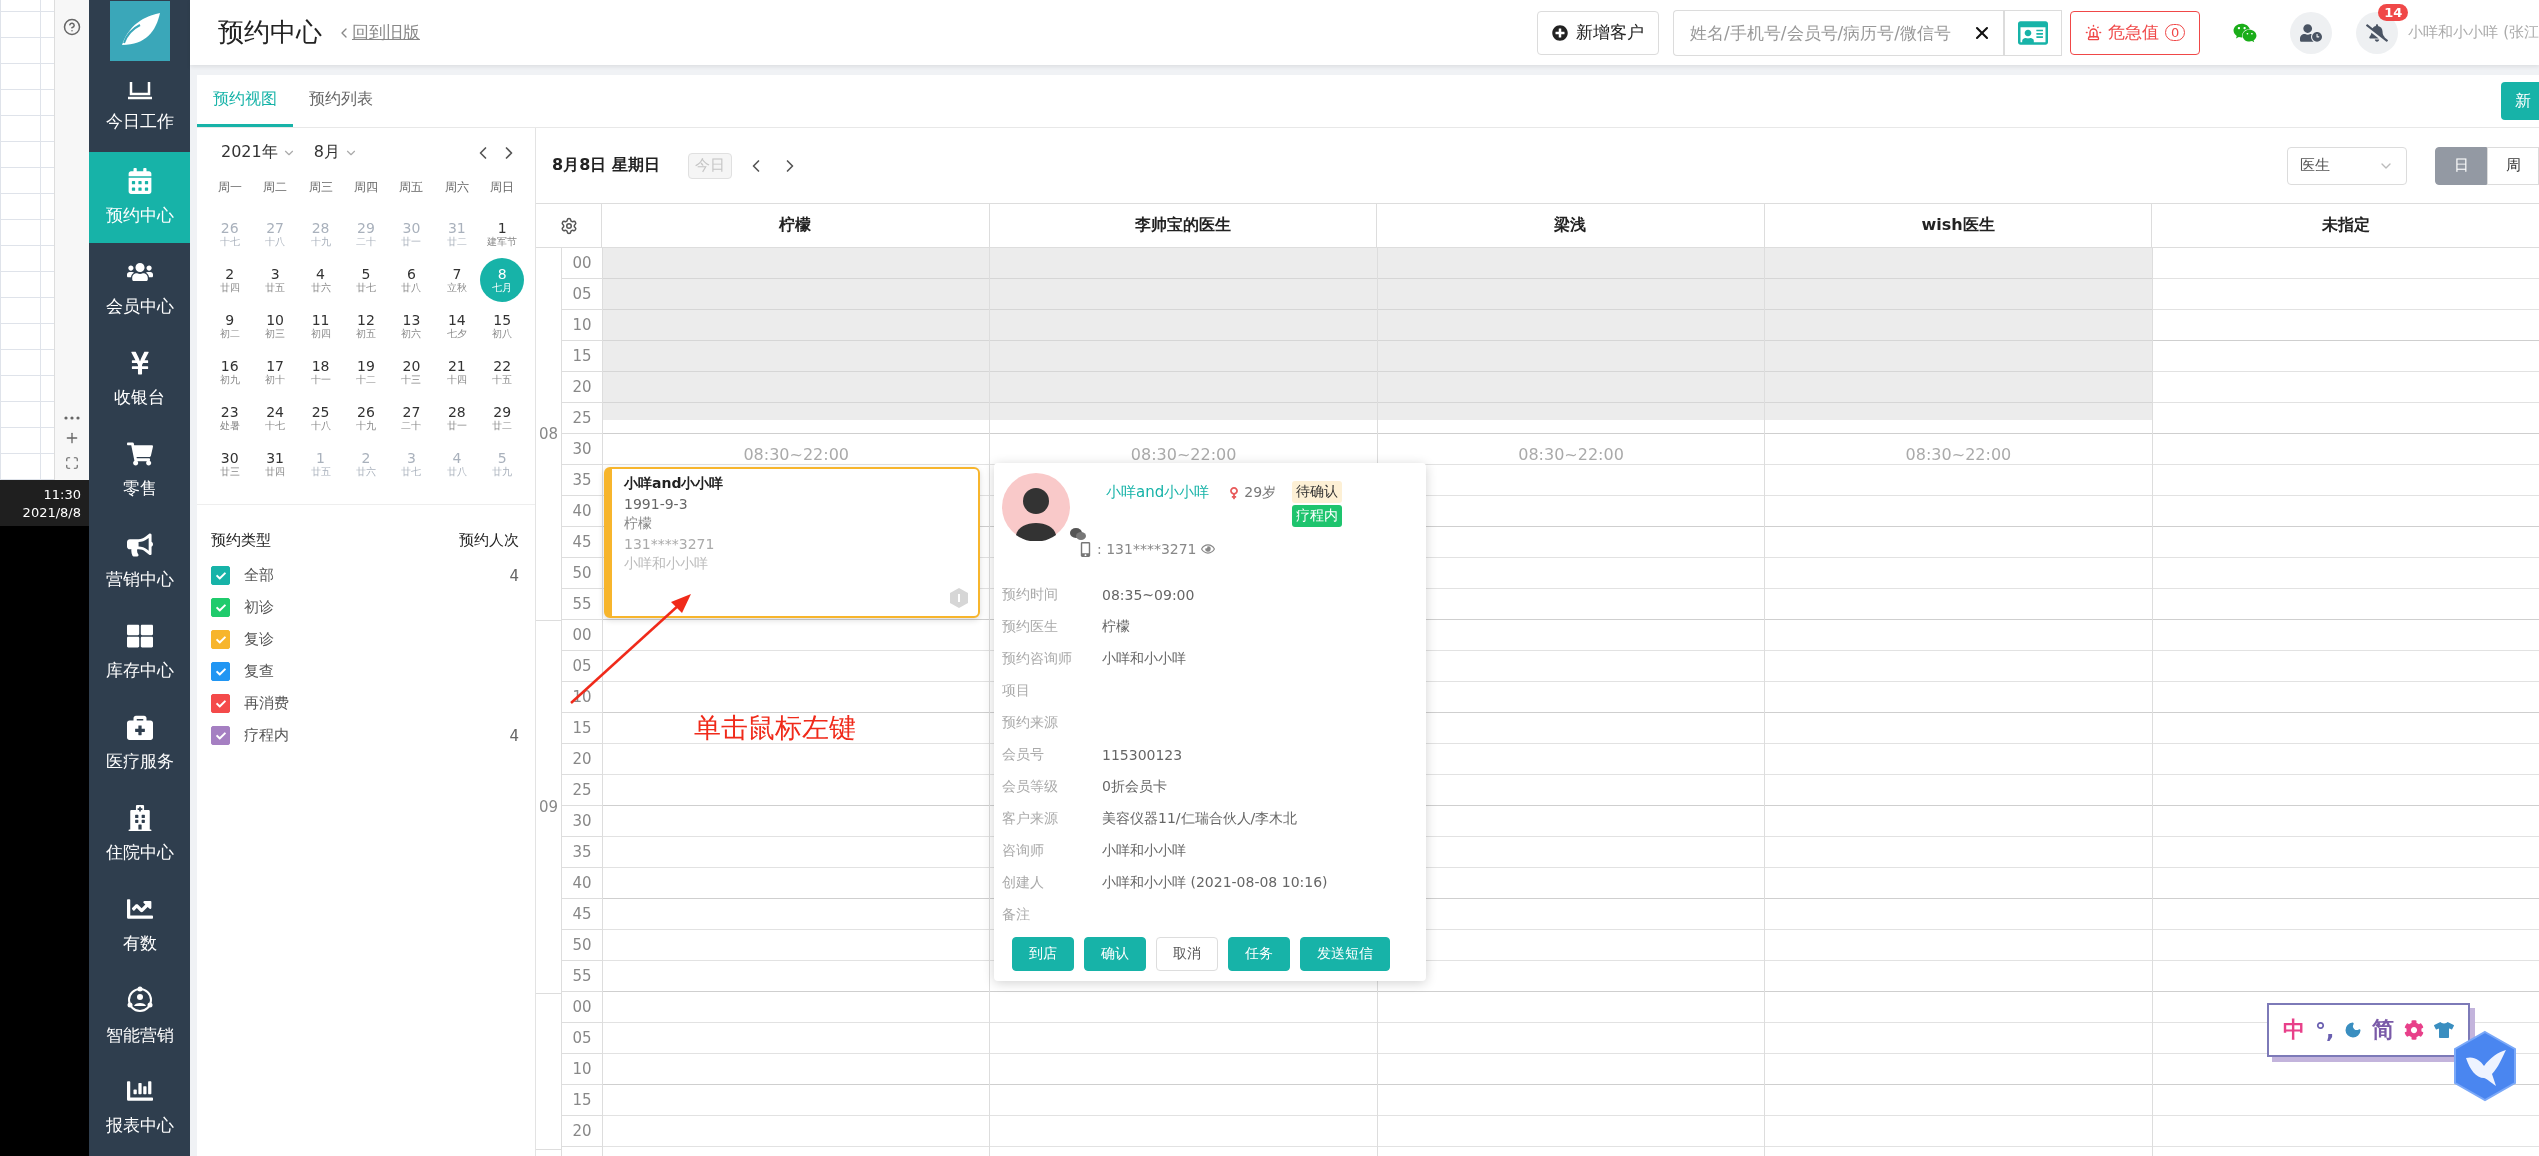 The image size is (2539, 1156). Describe the element at coordinates (229, 280) in the screenshot. I see `calendar-day: 2 廿四` at that location.